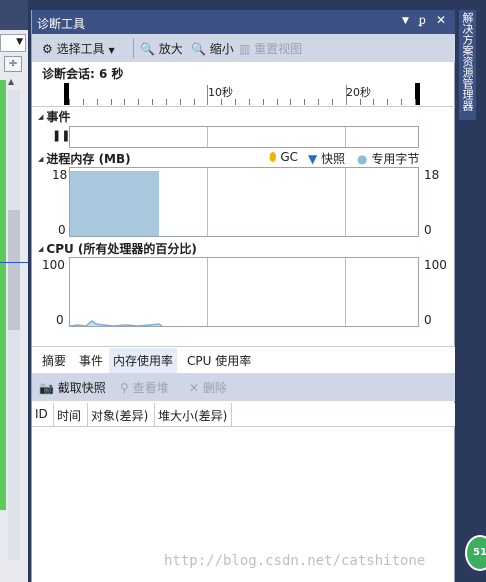 Image resolution: width=486 pixels, height=582 pixels. I want to click on zoom-out-icon: 🔍, so click(198, 49).